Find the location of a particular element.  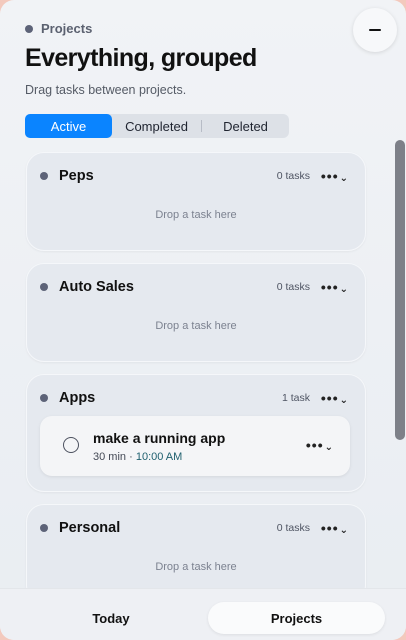

project-title: Peps is located at coordinates (76, 176).